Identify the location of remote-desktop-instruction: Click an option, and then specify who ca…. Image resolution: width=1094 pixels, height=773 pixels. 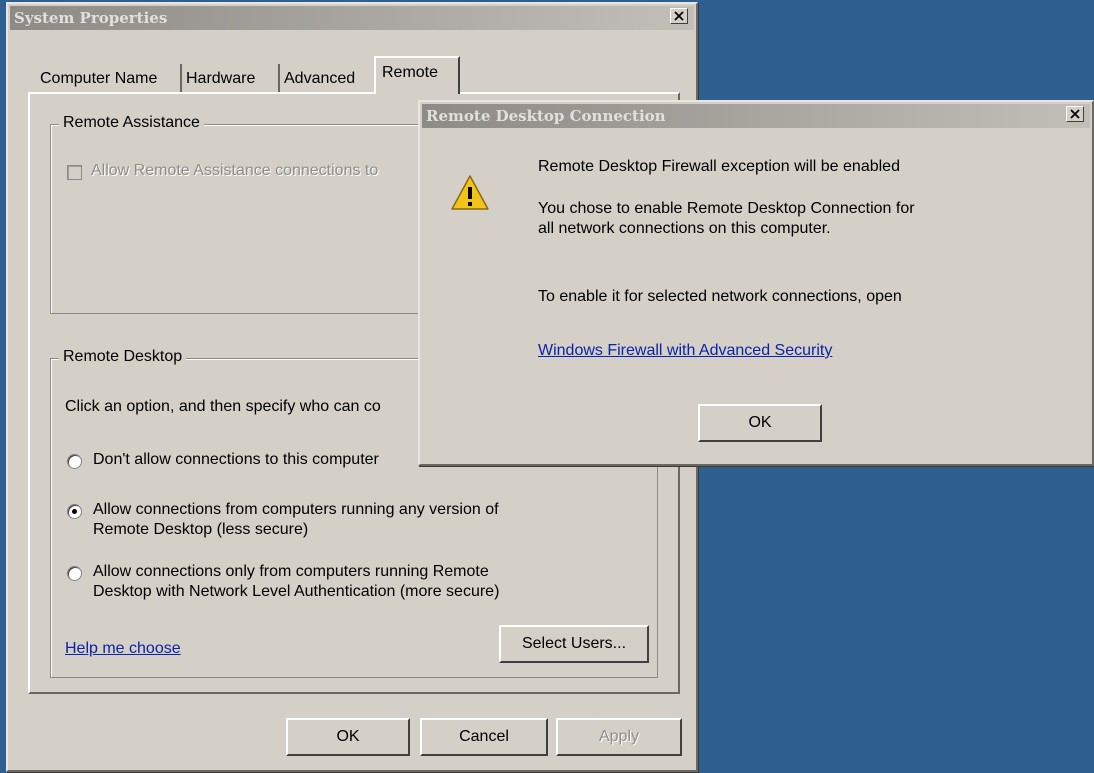
(223, 406).